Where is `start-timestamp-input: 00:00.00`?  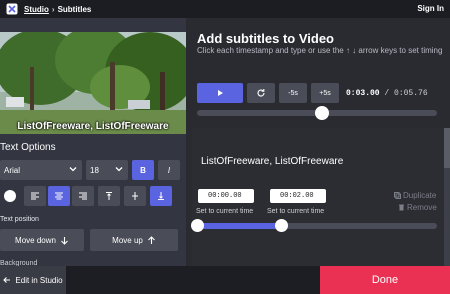
start-timestamp-input: 00:00.00 is located at coordinates (226, 196).